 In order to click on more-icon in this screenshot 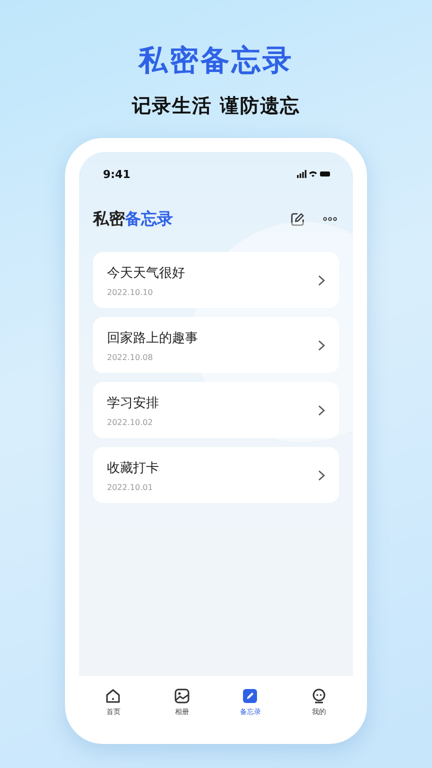, I will do `click(330, 219)`.